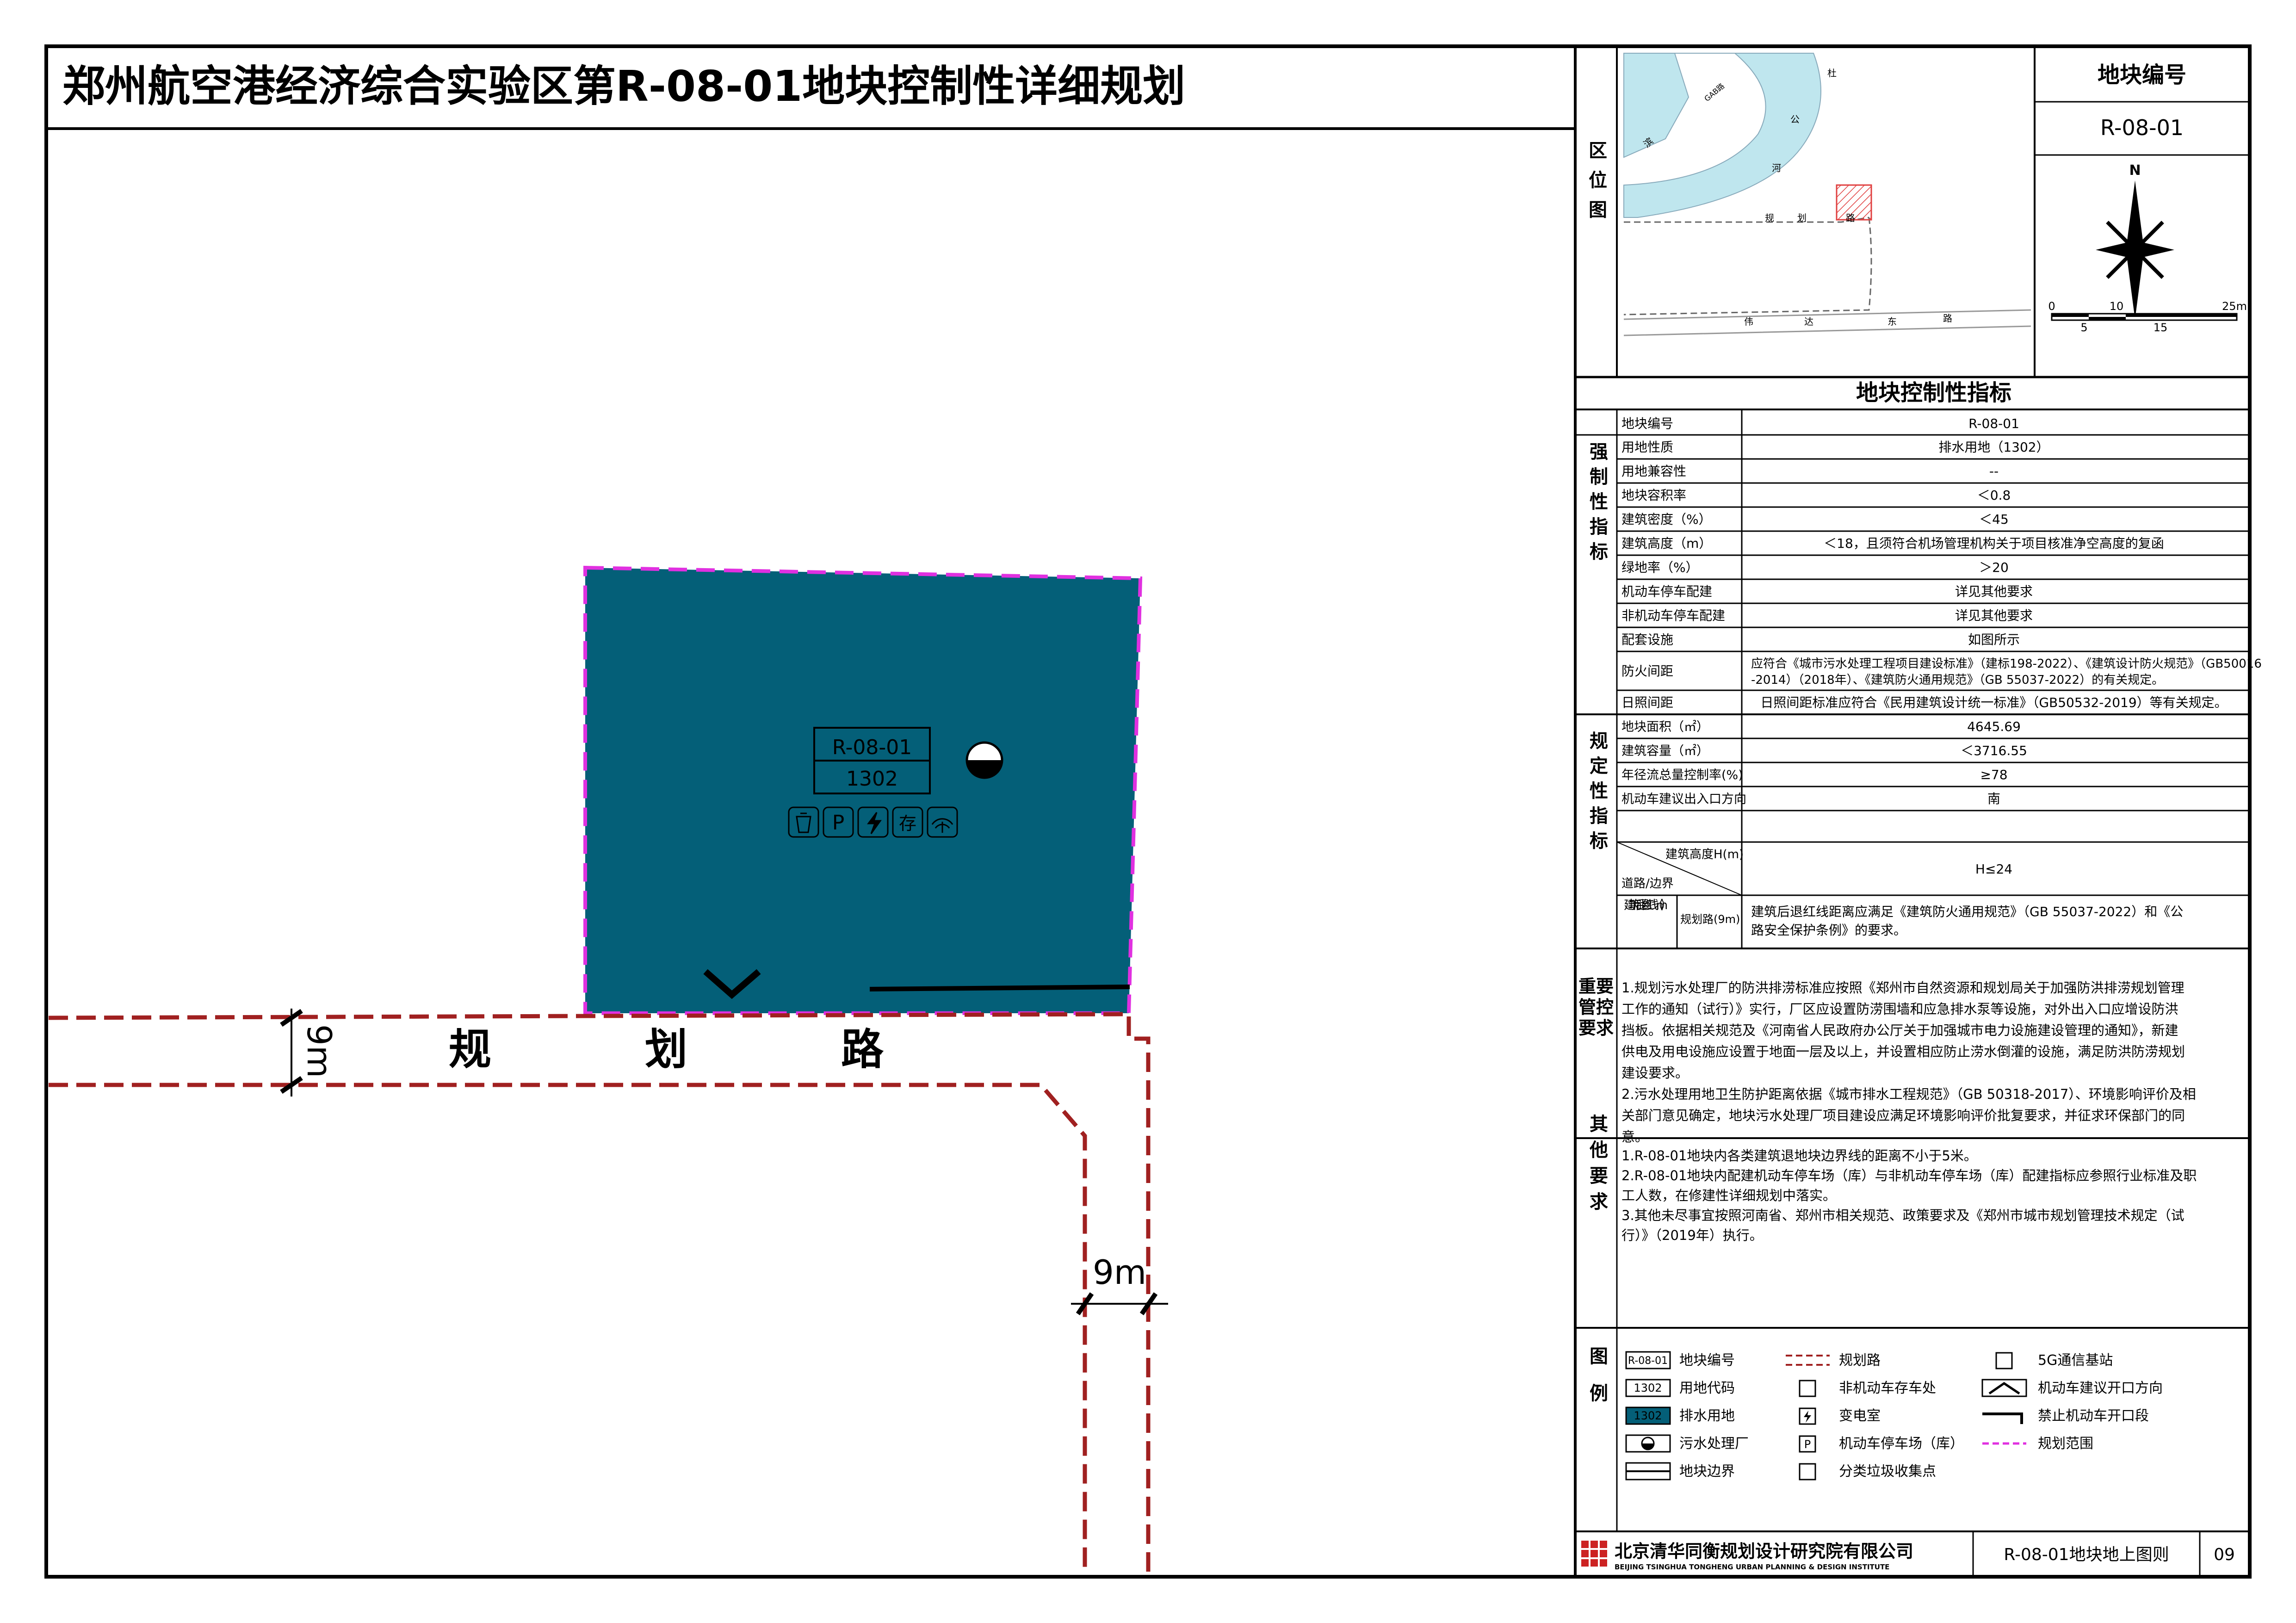  What do you see at coordinates (1994, 423) in the screenshot?
I see `parcel-row-value: R-08-01` at bounding box center [1994, 423].